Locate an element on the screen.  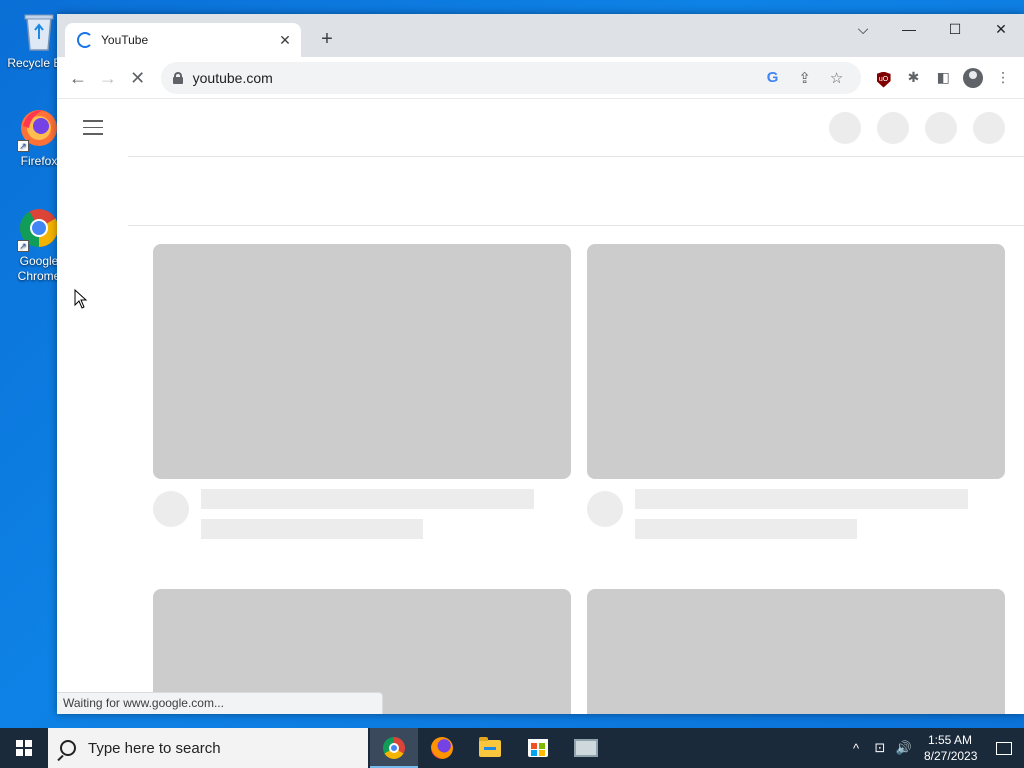
tab-title: YouTube is located at coordinates (125, 40).